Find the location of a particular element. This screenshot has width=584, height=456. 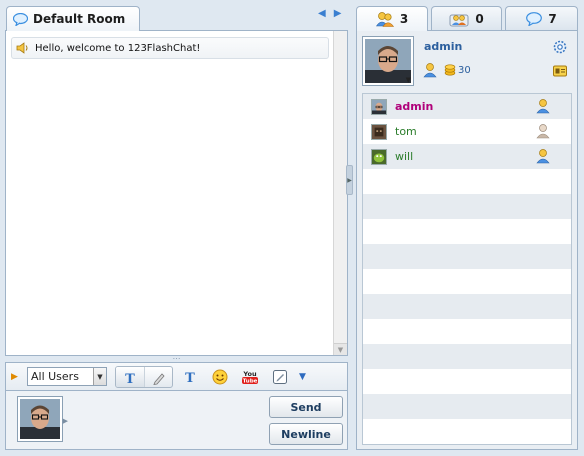

tab-default-room: Default Room is located at coordinates (73, 18).